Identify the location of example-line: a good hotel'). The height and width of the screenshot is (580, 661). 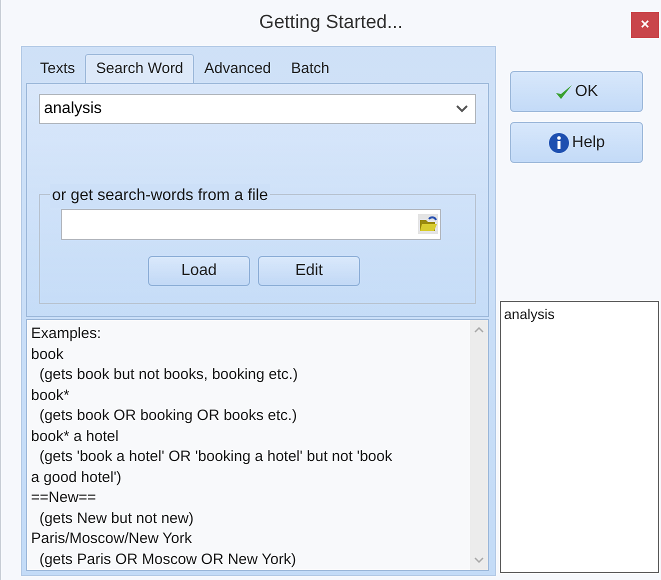
(76, 478).